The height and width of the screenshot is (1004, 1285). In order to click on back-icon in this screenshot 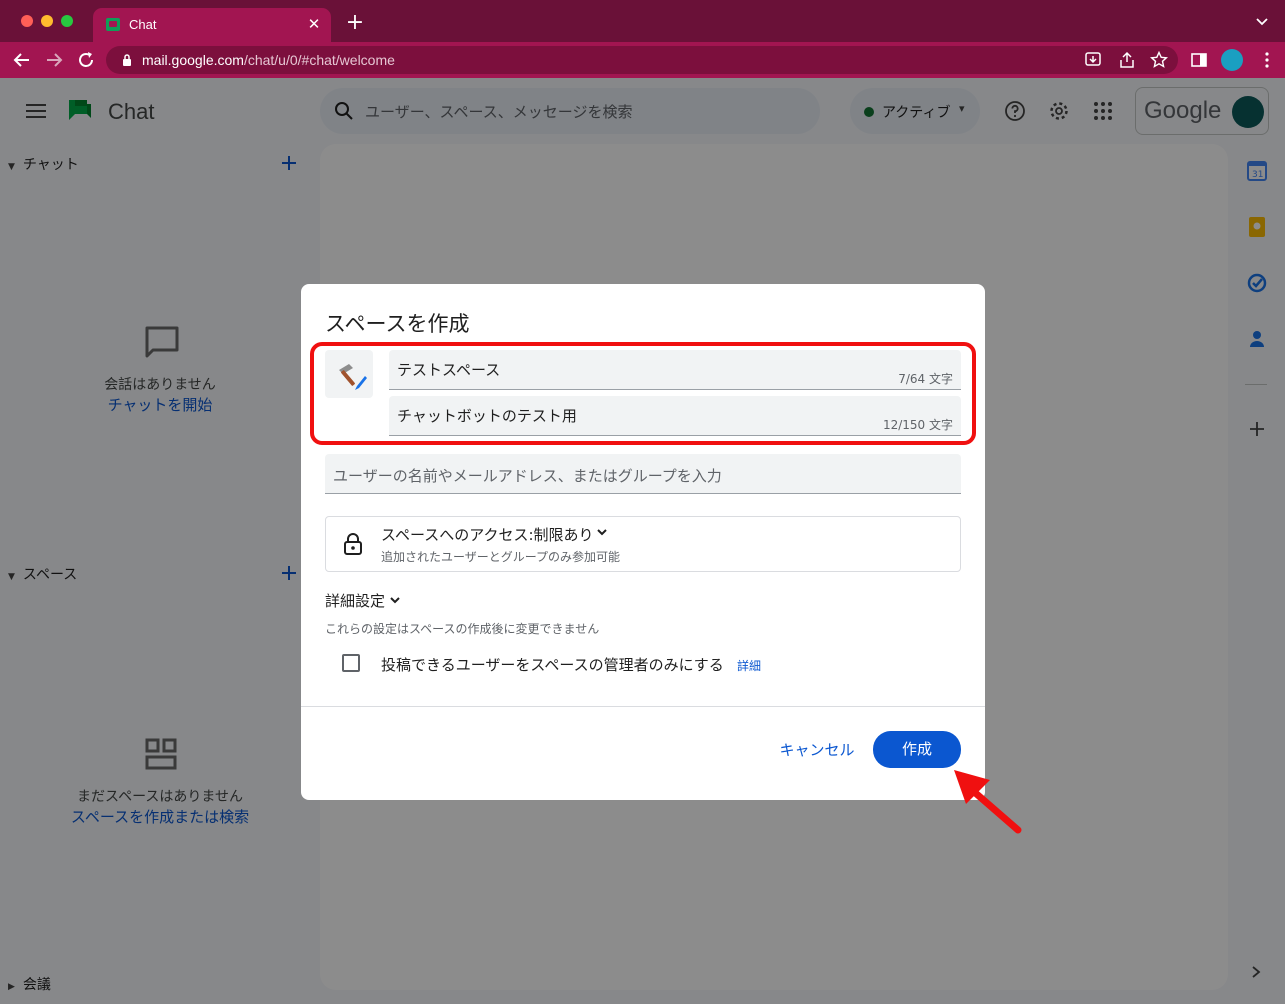, I will do `click(22, 60)`.